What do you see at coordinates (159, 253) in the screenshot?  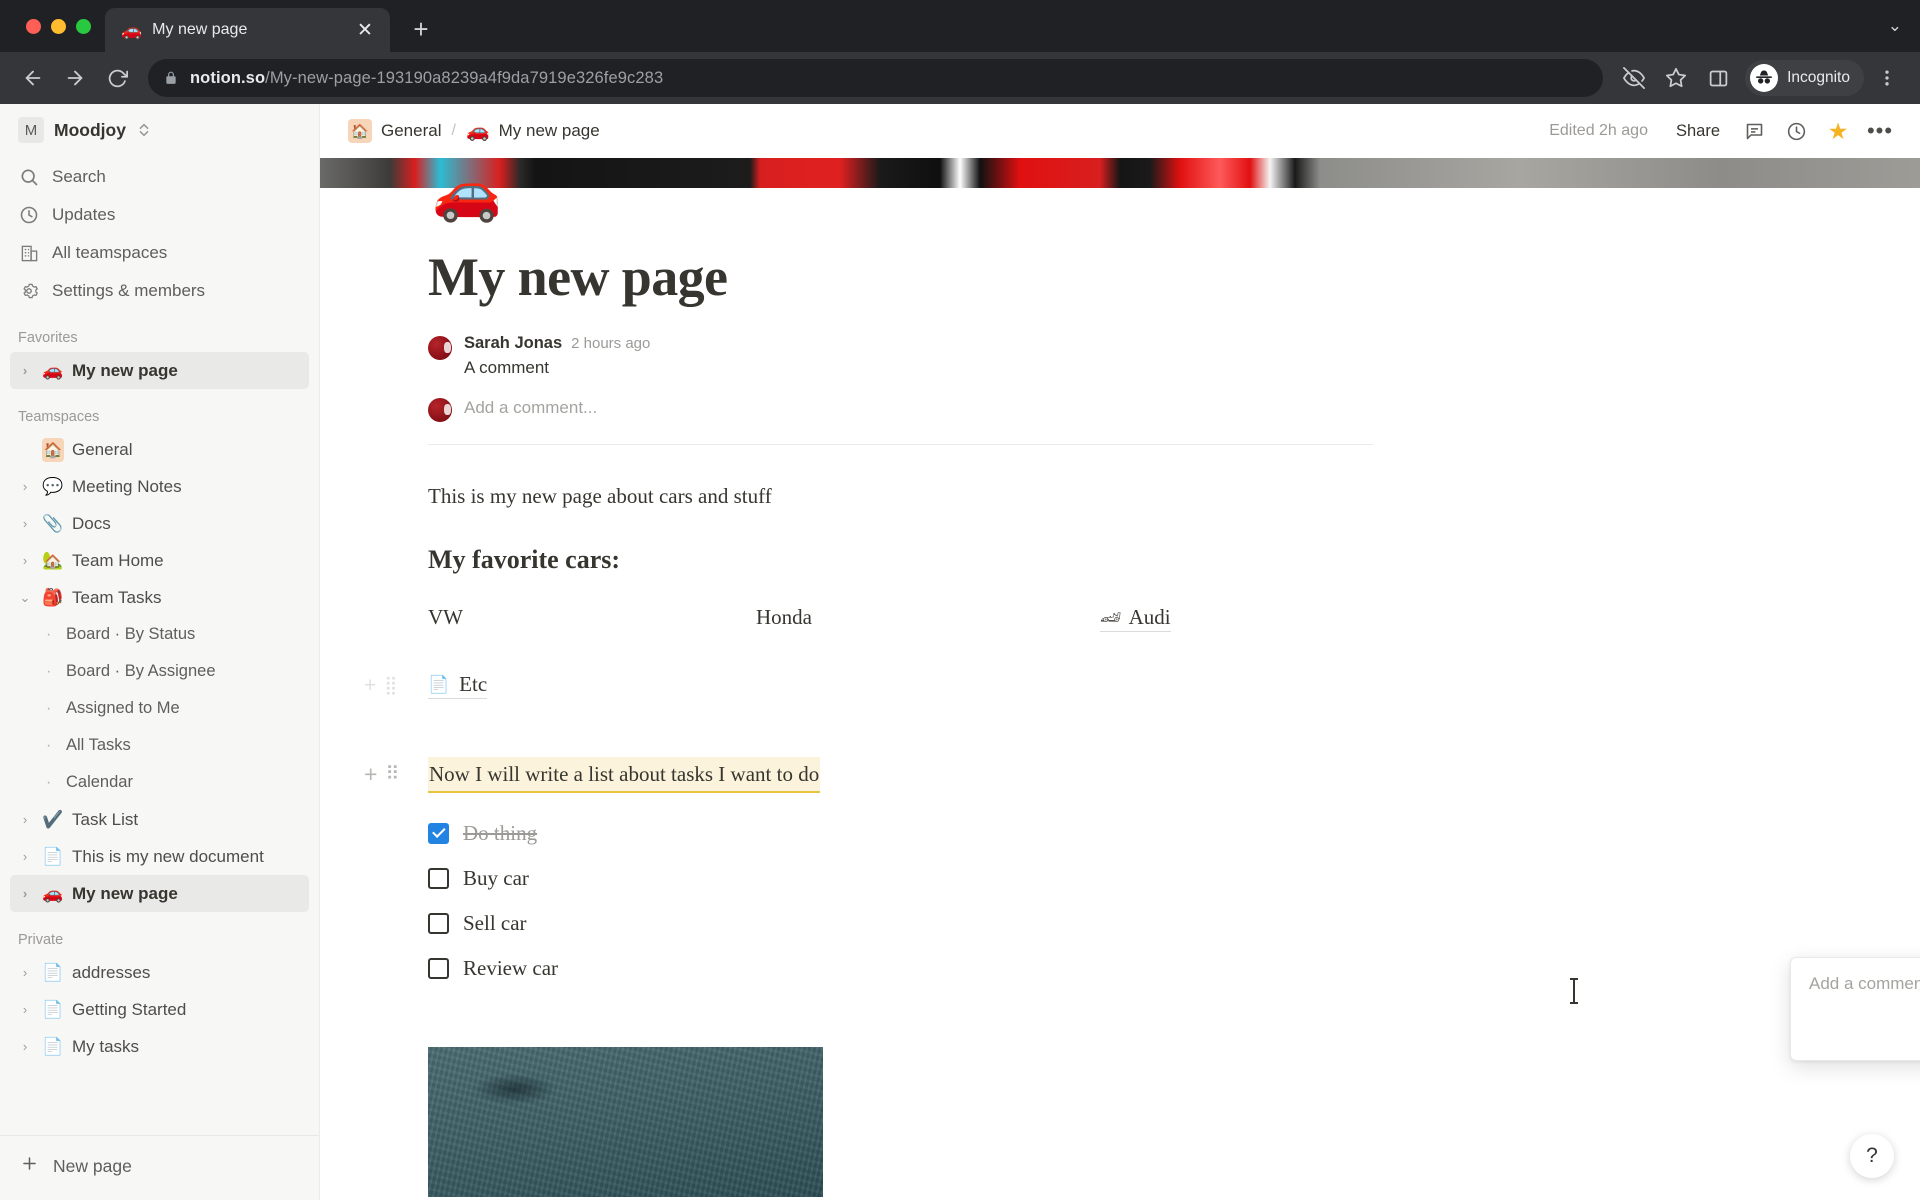 I see `sidebar-item-all-teamspaces: All teamspaces` at bounding box center [159, 253].